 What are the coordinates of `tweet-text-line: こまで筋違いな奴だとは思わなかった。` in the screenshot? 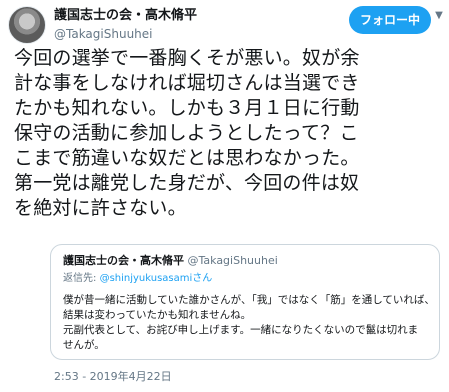 It's located at (187, 158).